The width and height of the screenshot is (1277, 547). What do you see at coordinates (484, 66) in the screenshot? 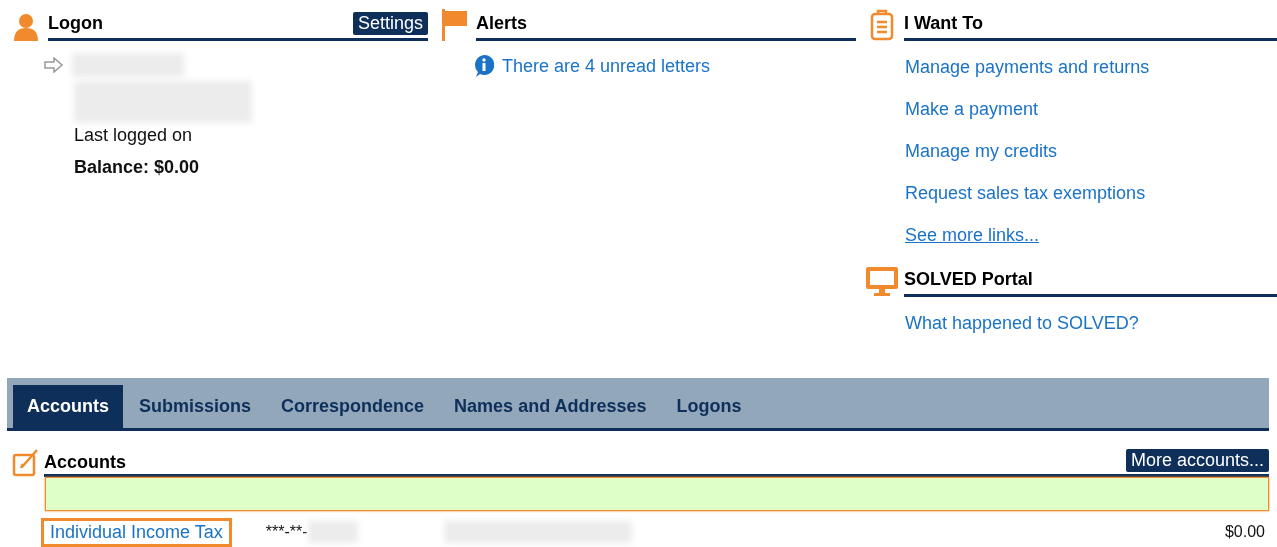
I see `info-icon` at bounding box center [484, 66].